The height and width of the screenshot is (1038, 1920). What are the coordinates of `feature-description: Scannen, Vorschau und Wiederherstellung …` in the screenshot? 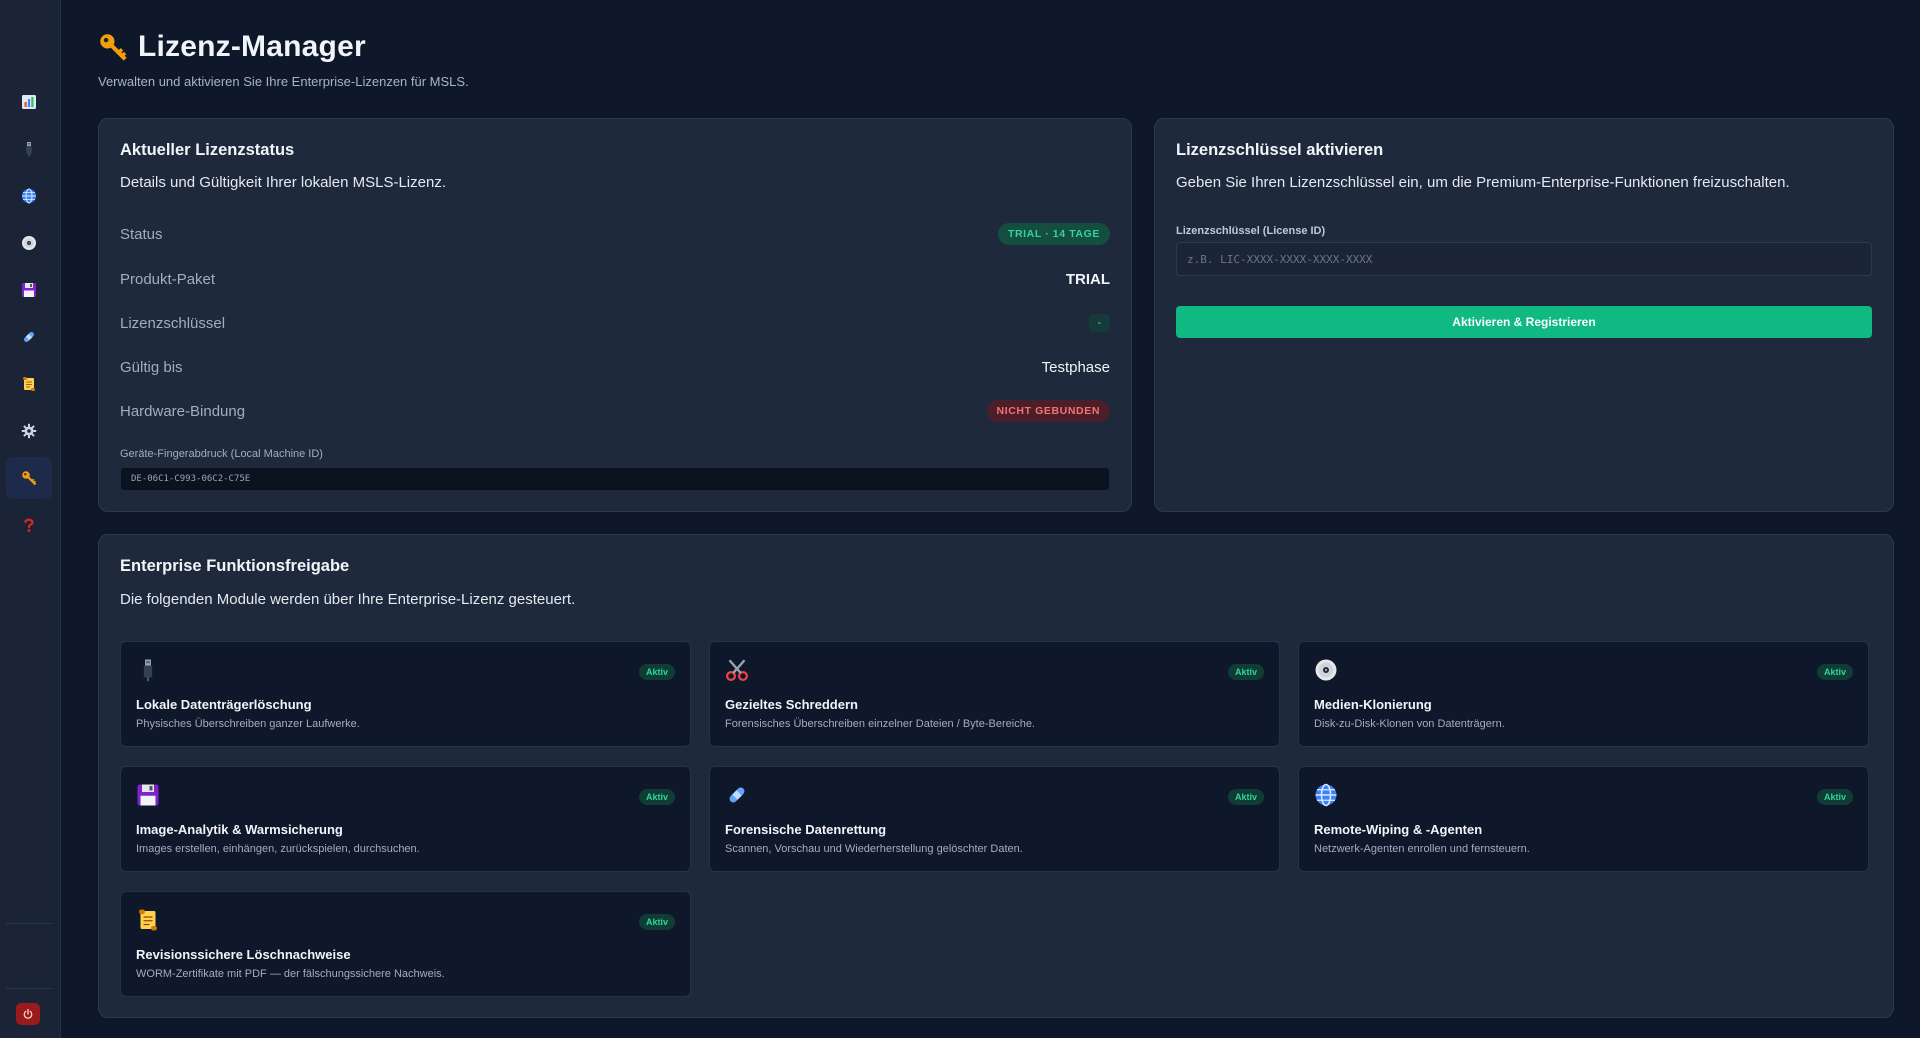 It's located at (874, 849).